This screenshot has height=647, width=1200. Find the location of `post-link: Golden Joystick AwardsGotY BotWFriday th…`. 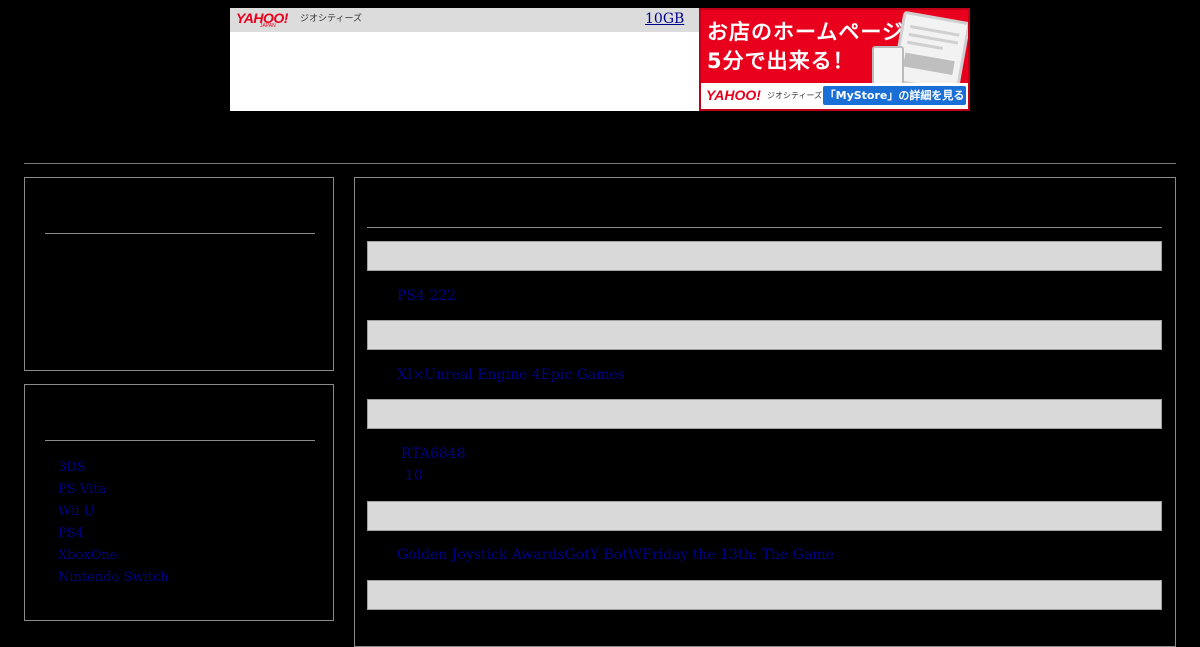

post-link: Golden Joystick AwardsGotY BotWFriday th… is located at coordinates (615, 555).